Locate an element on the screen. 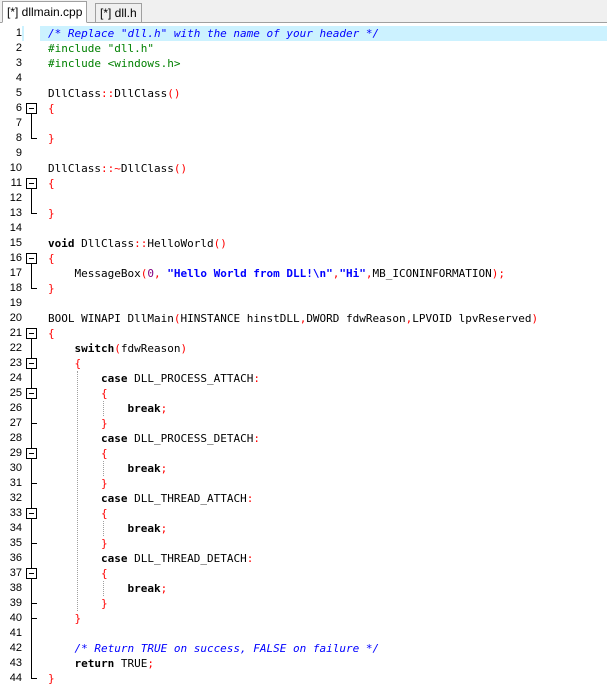 The image size is (607, 699). tab-dll-h: [*] dll.h is located at coordinates (118, 13).